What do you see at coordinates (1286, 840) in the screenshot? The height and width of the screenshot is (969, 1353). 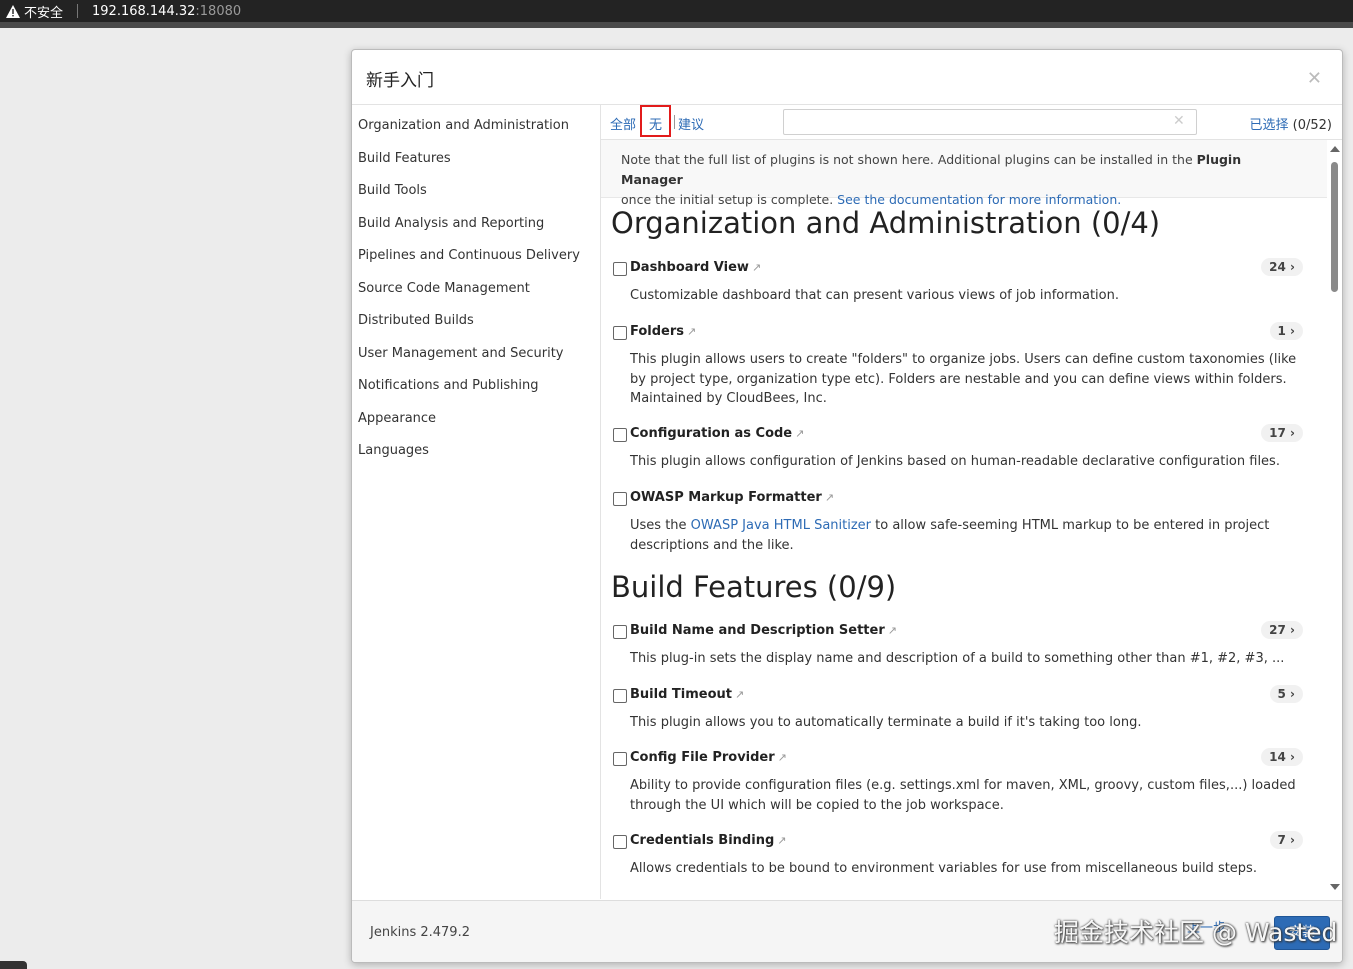 I see `dependency-badge: 7 ›` at bounding box center [1286, 840].